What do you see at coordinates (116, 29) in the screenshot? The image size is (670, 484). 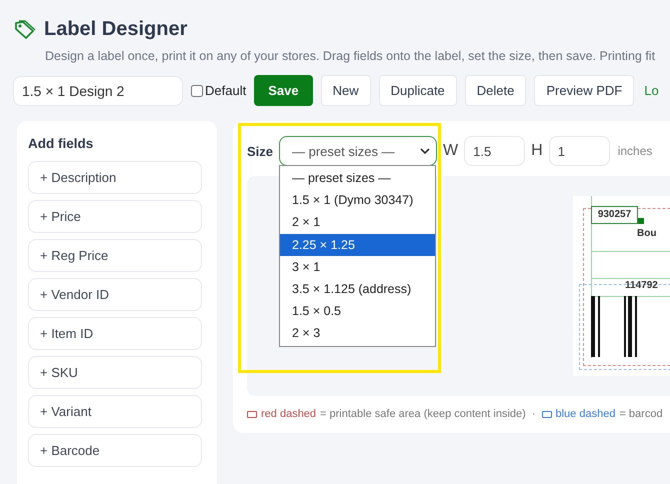 I see `page-title: Label Designer` at bounding box center [116, 29].